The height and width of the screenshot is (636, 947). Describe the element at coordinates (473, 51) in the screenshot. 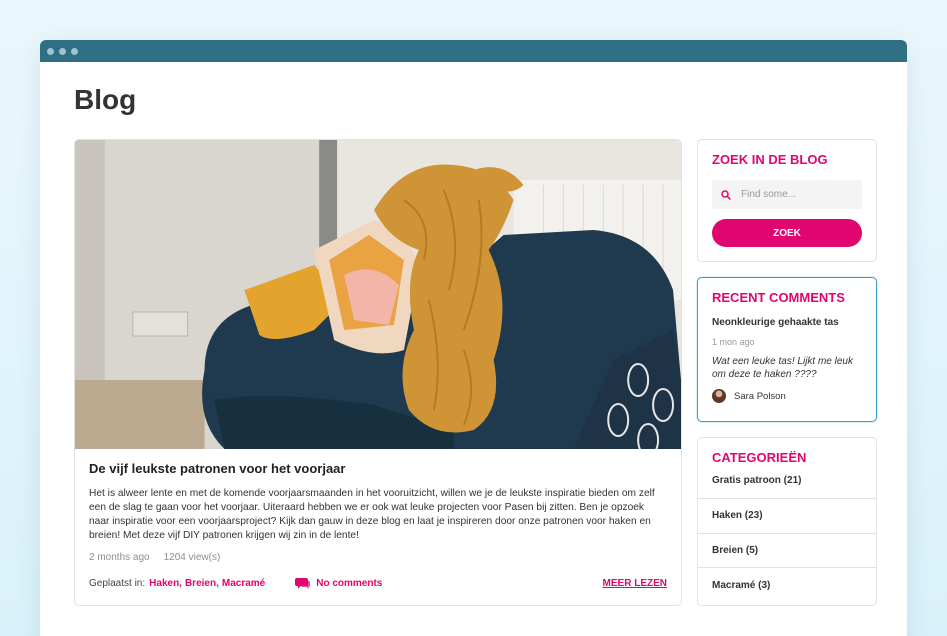

I see `window-titlebar` at that location.